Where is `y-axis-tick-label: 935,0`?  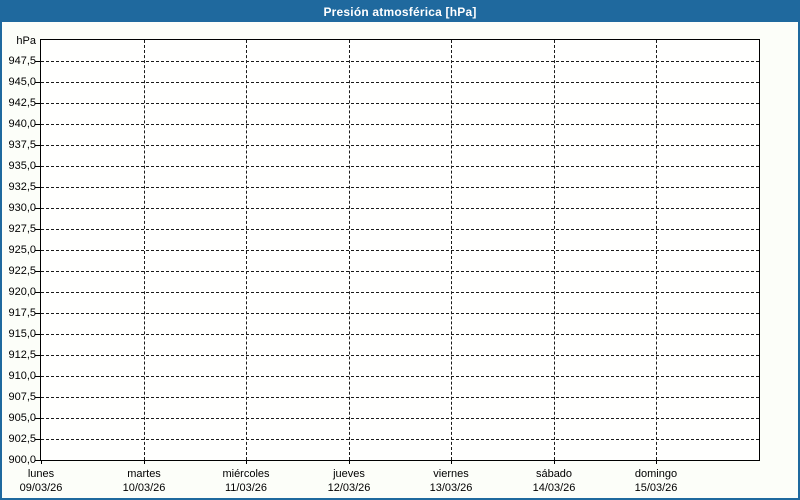
y-axis-tick-label: 935,0 is located at coordinates (22, 166).